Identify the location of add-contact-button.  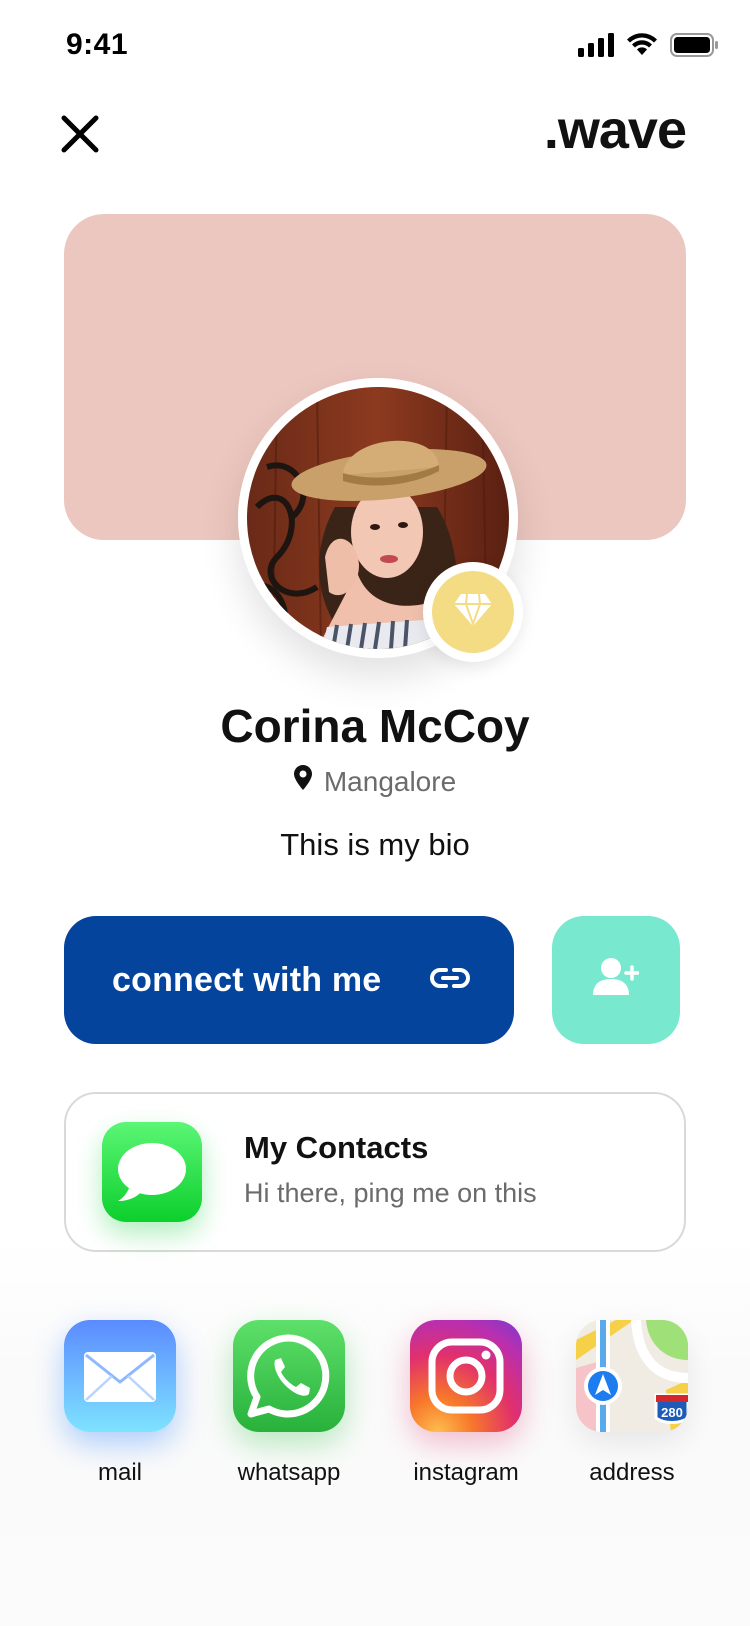
(616, 980).